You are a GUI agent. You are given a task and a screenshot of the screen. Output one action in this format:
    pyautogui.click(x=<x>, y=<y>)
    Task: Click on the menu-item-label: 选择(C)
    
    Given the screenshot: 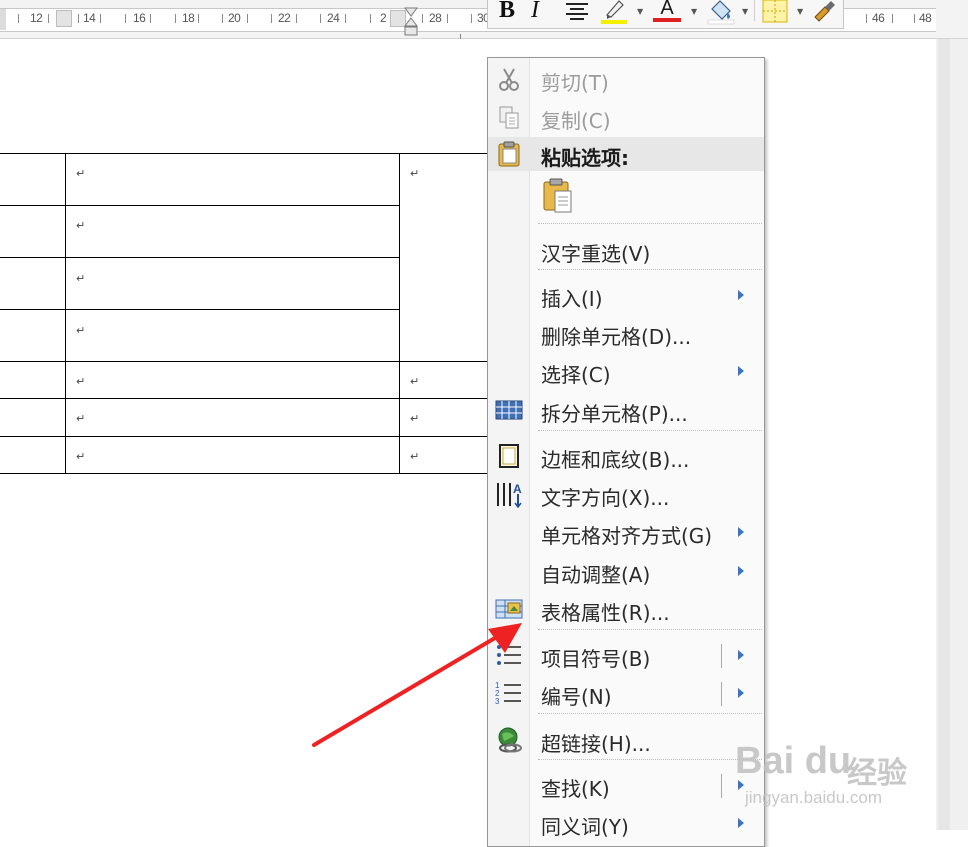 What is the action you would take?
    pyautogui.click(x=576, y=375)
    